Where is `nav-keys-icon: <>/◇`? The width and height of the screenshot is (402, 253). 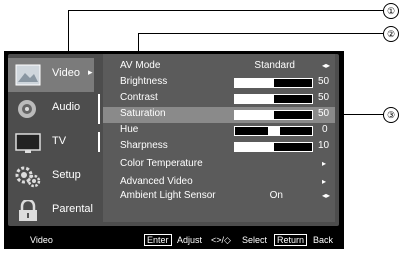
nav-keys-icon: <>/◇ is located at coordinates (221, 240).